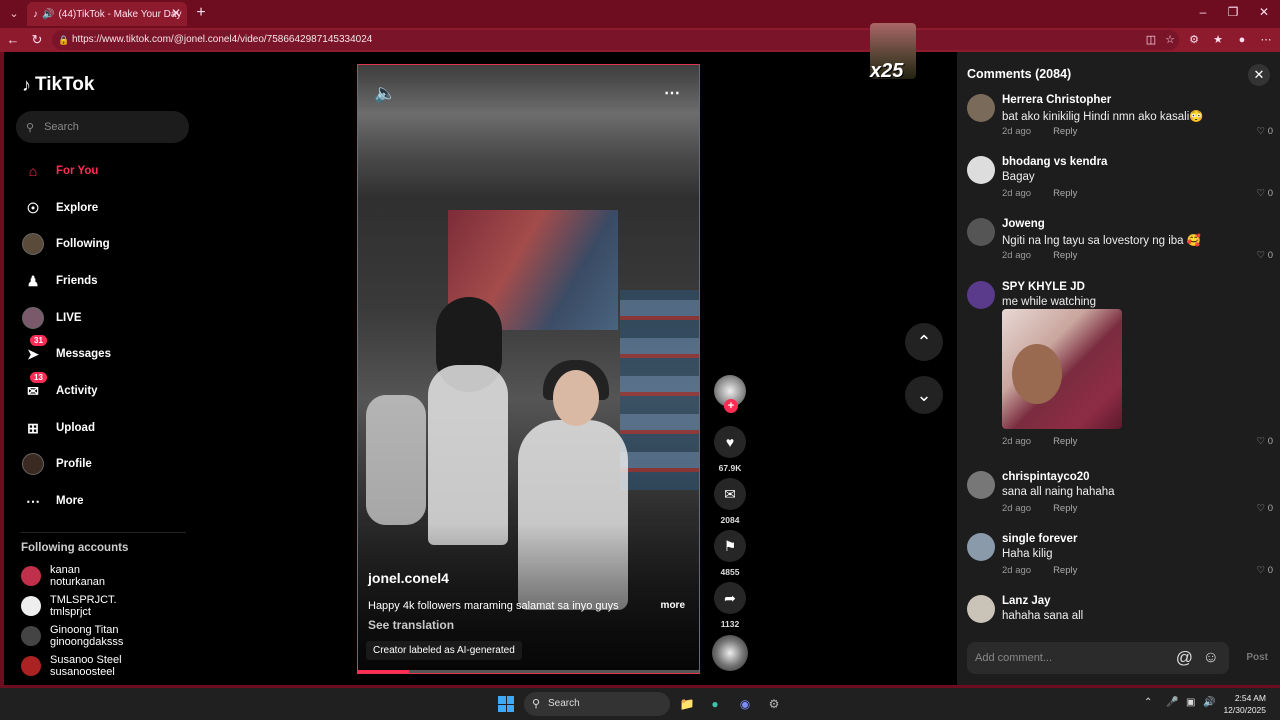 The height and width of the screenshot is (720, 1280). What do you see at coordinates (1172, 702) in the screenshot?
I see `microphone-icon: 🎤` at bounding box center [1172, 702].